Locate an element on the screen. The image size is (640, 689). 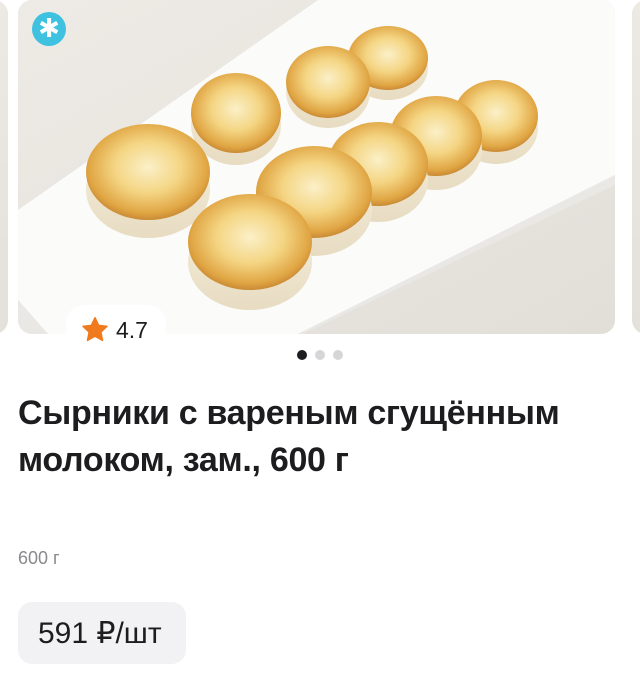
carousel-indicator is located at coordinates (320, 355).